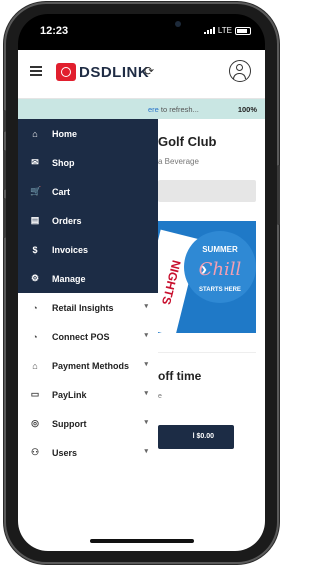  What do you see at coordinates (149, 71) in the screenshot?
I see `refresh-icon: ⟳` at bounding box center [149, 71].